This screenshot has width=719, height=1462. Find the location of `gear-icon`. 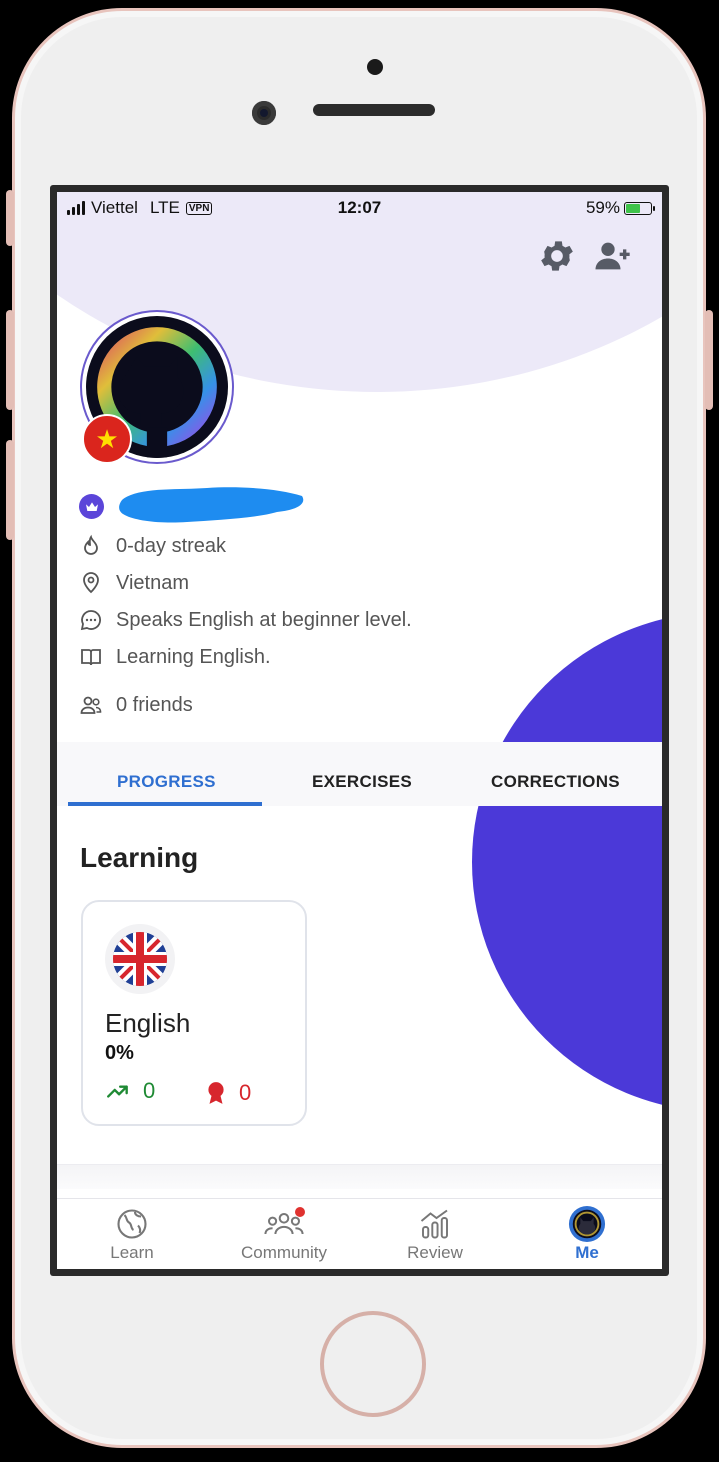

gear-icon is located at coordinates (557, 256).